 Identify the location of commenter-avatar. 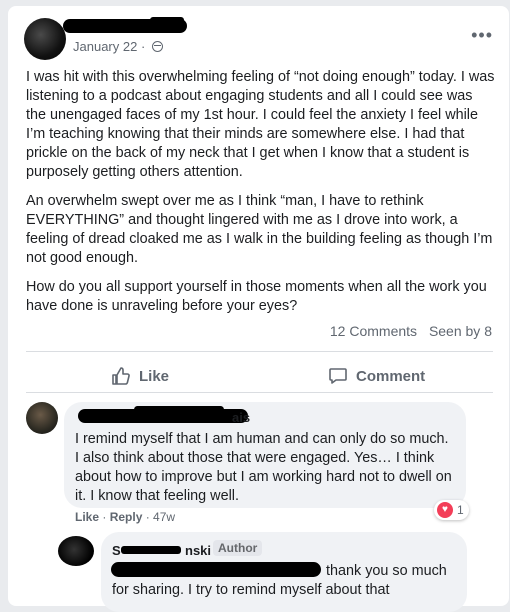
(42, 418).